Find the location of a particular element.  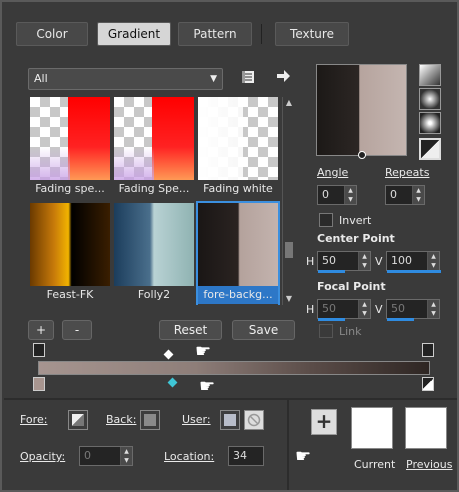

center-point-marker-icon is located at coordinates (362, 155).